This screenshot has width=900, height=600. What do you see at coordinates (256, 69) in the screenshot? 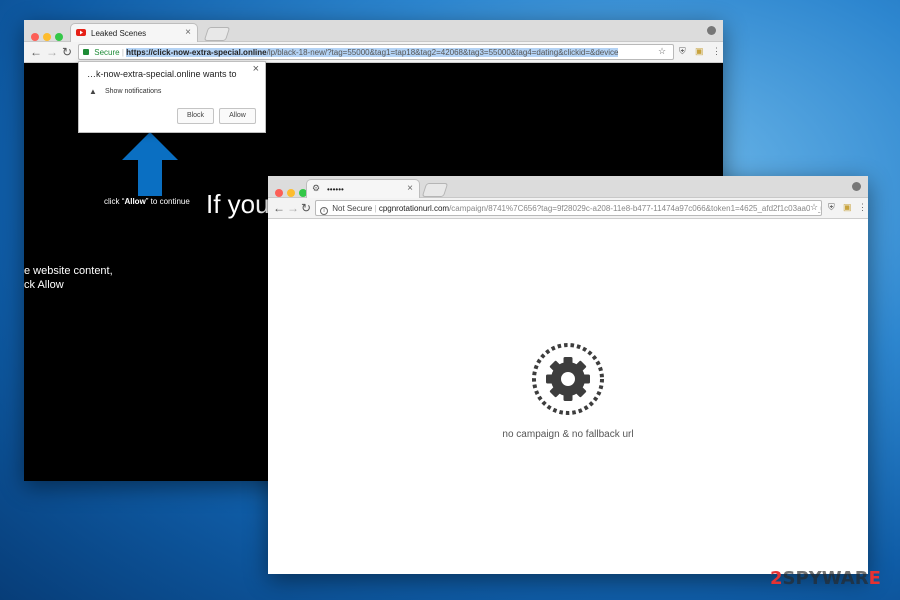
I see `popup-close-icon: ×` at bounding box center [256, 69].